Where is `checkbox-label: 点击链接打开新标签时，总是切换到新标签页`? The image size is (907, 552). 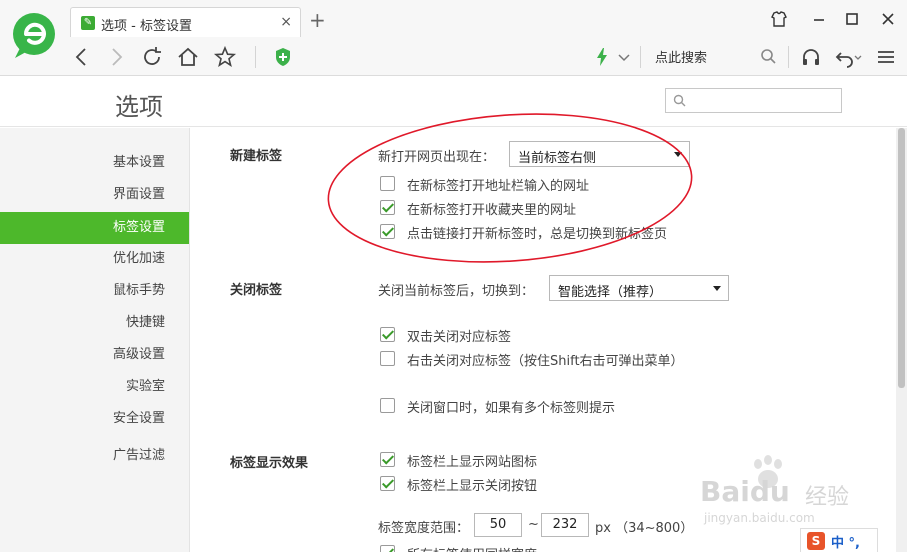
checkbox-label: 点击链接打开新标签时，总是切换到新标签页 is located at coordinates (537, 234).